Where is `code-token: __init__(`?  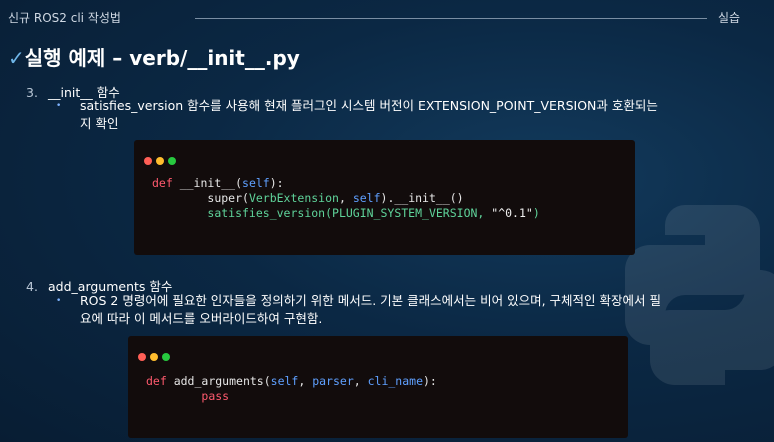 code-token: __init__( is located at coordinates (207, 183).